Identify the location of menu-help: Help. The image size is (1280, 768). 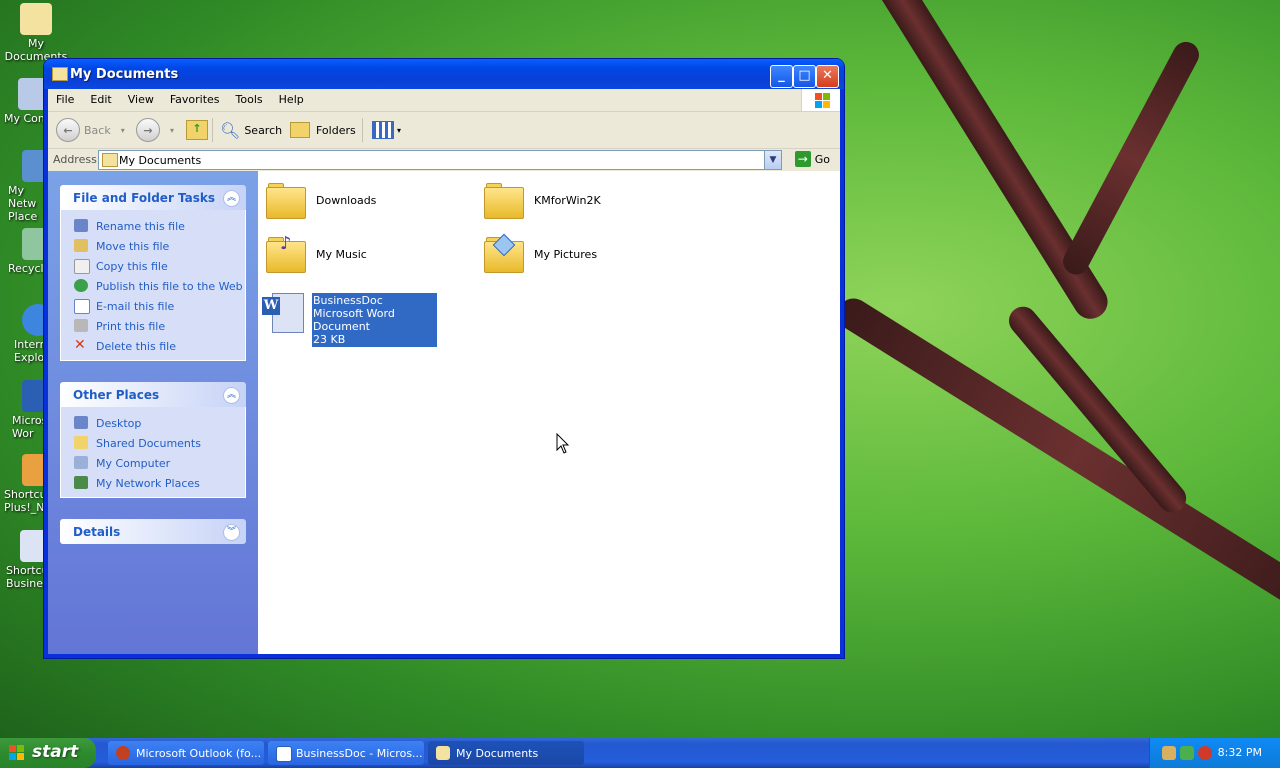
(291, 97).